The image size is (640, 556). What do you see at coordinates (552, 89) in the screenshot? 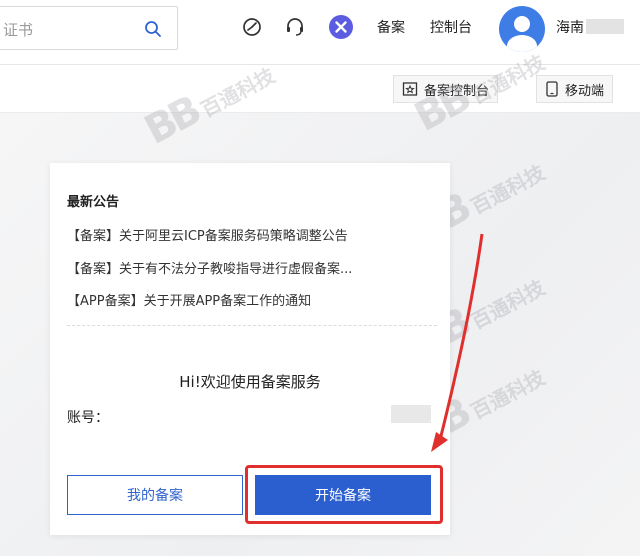
I see `mobile-phone-icon` at bounding box center [552, 89].